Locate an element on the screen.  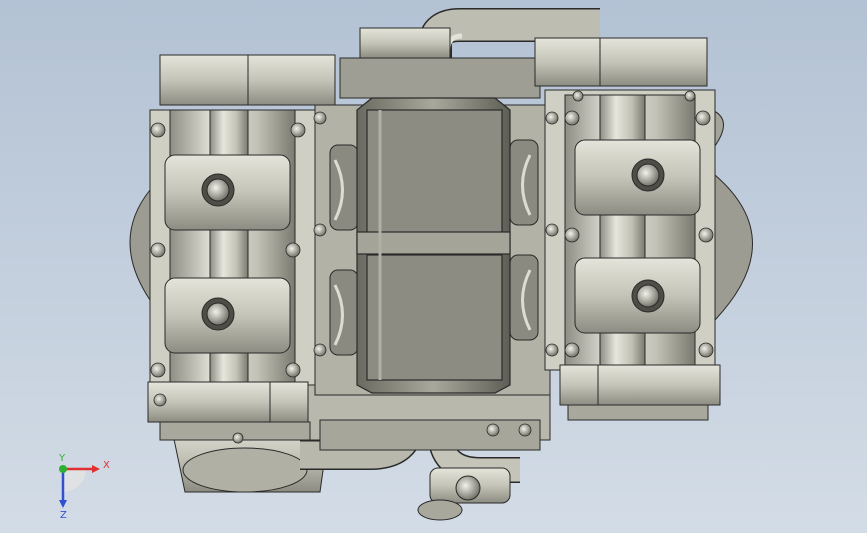
coordinate-triad: X Y Z is located at coordinates (84, 487).